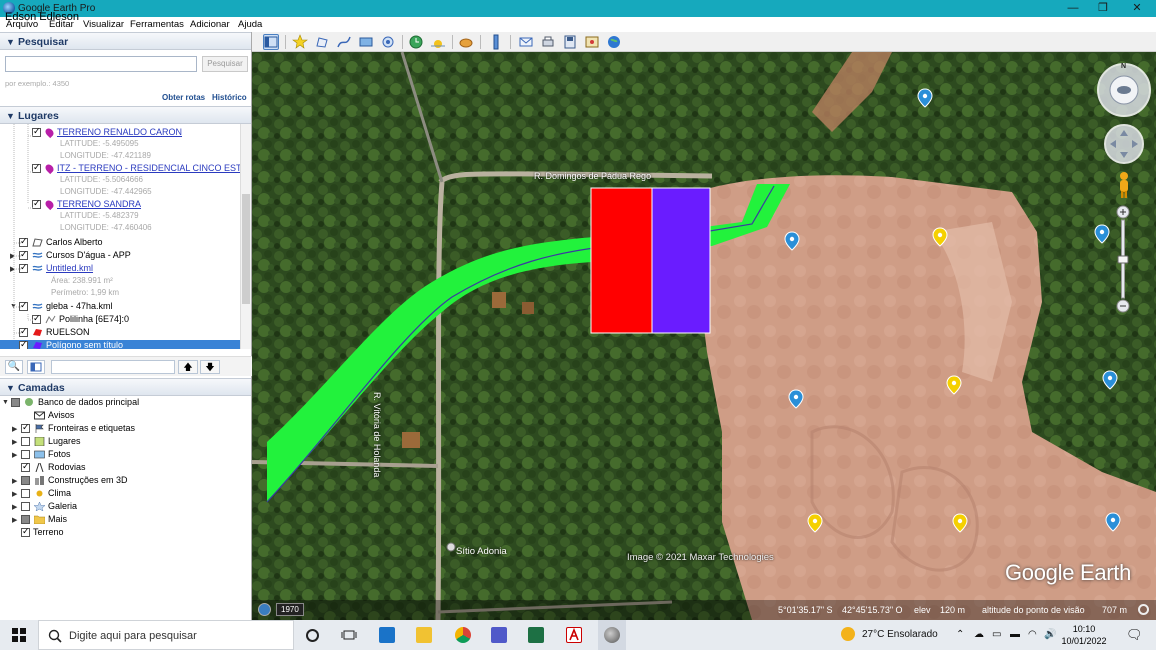 The height and width of the screenshot is (650, 1156). Describe the element at coordinates (113, 367) in the screenshot. I see `places-filter-input` at that location.